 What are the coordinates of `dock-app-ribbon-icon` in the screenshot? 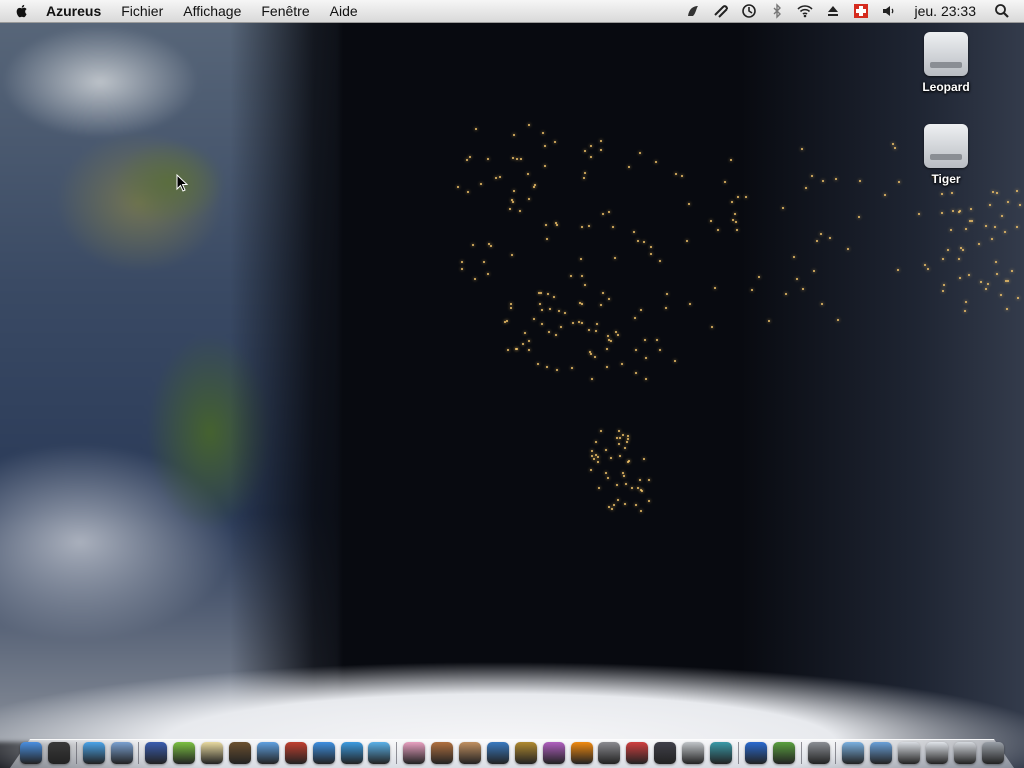 It's located at (553, 753).